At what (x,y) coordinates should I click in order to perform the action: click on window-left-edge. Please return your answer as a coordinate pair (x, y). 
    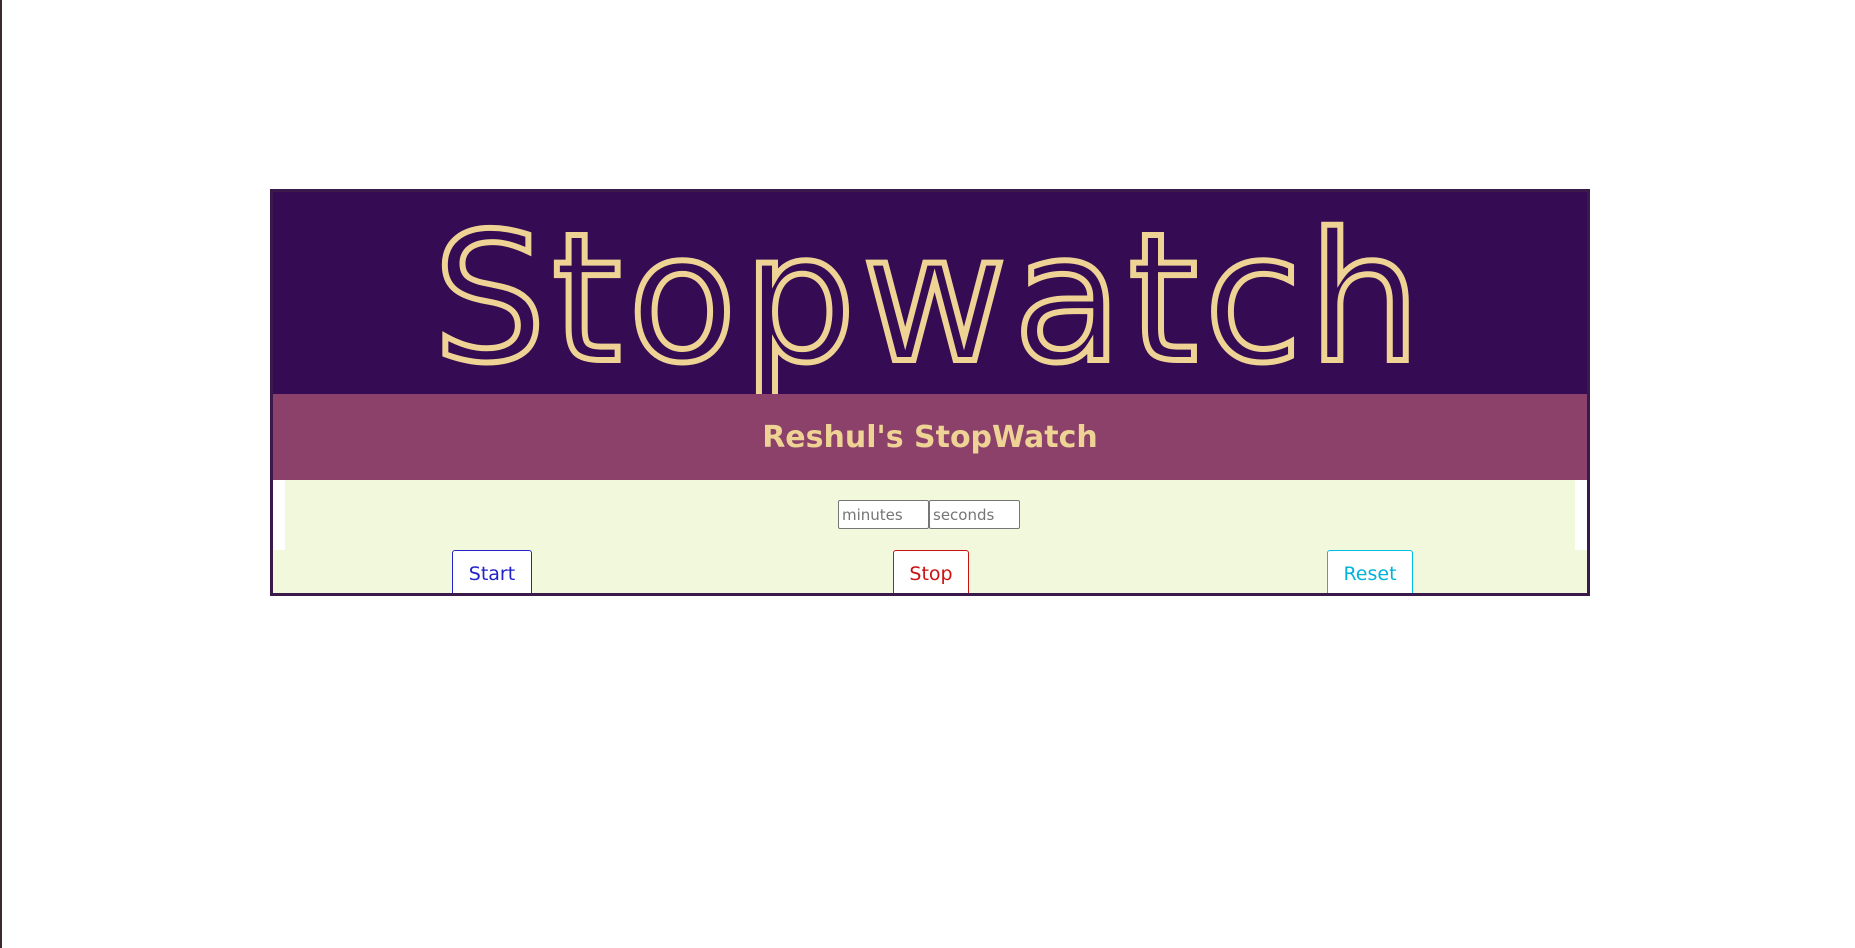
    Looking at the image, I should click on (1, 474).